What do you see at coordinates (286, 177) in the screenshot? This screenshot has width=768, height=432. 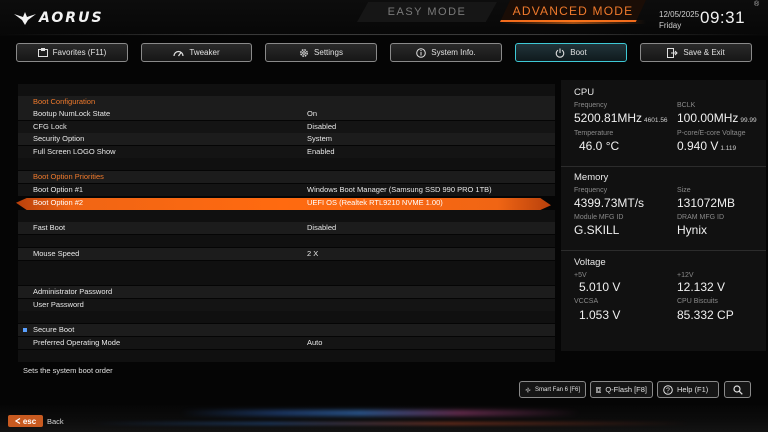 I see `section-boot-option-priorities: Boot Option Priorities` at bounding box center [286, 177].